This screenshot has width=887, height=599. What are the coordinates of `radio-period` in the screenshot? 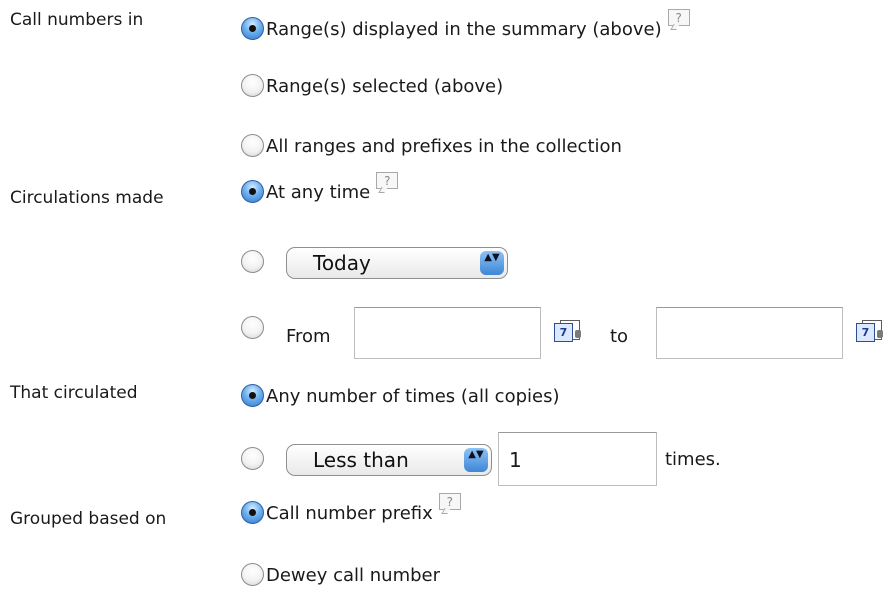 It's located at (252, 261).